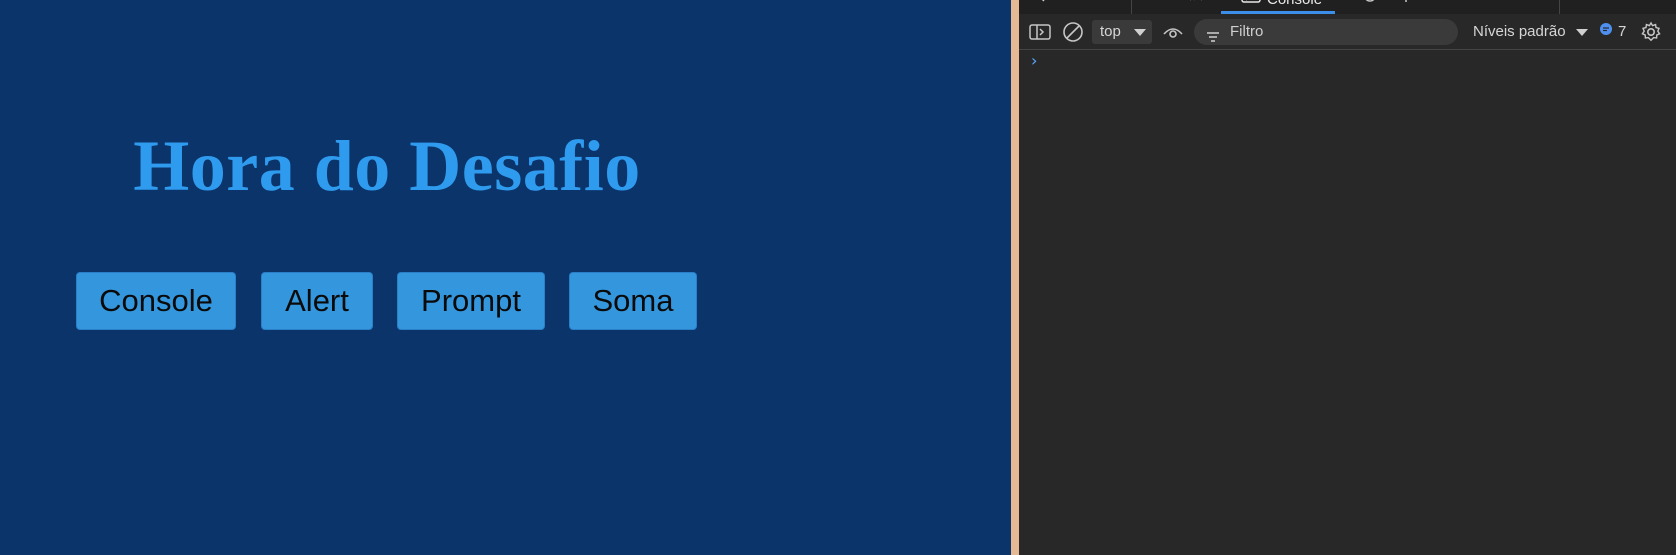 The image size is (1676, 555). Describe the element at coordinates (1475, 4) in the screenshot. I see `more-tabs-icon` at that location.